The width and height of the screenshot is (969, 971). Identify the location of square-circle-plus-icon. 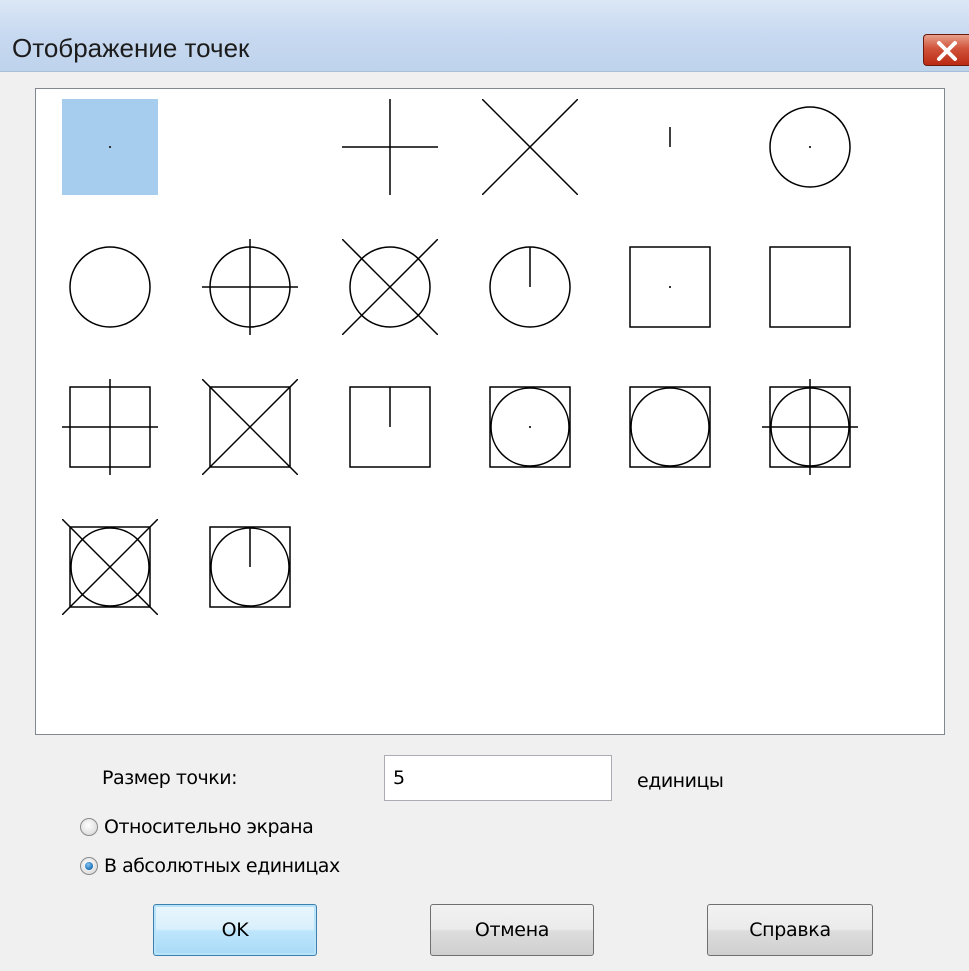
(810, 427).